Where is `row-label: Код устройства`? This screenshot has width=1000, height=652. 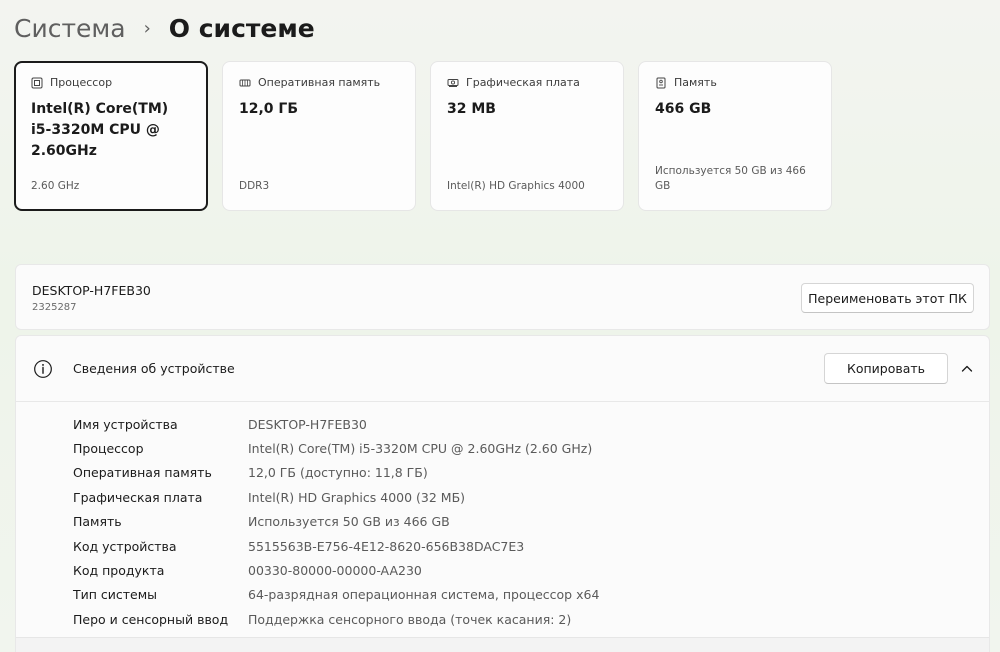
row-label: Код устройства is located at coordinates (125, 546).